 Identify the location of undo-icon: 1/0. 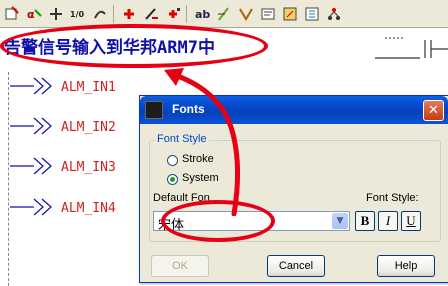
(78, 14).